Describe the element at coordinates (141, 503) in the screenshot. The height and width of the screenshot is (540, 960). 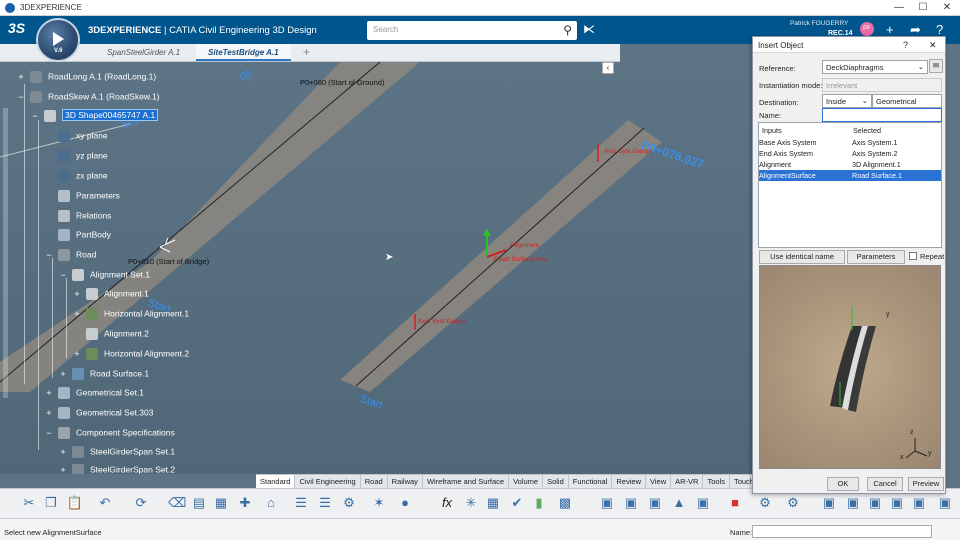
I see `update-icon: ⟳` at that location.